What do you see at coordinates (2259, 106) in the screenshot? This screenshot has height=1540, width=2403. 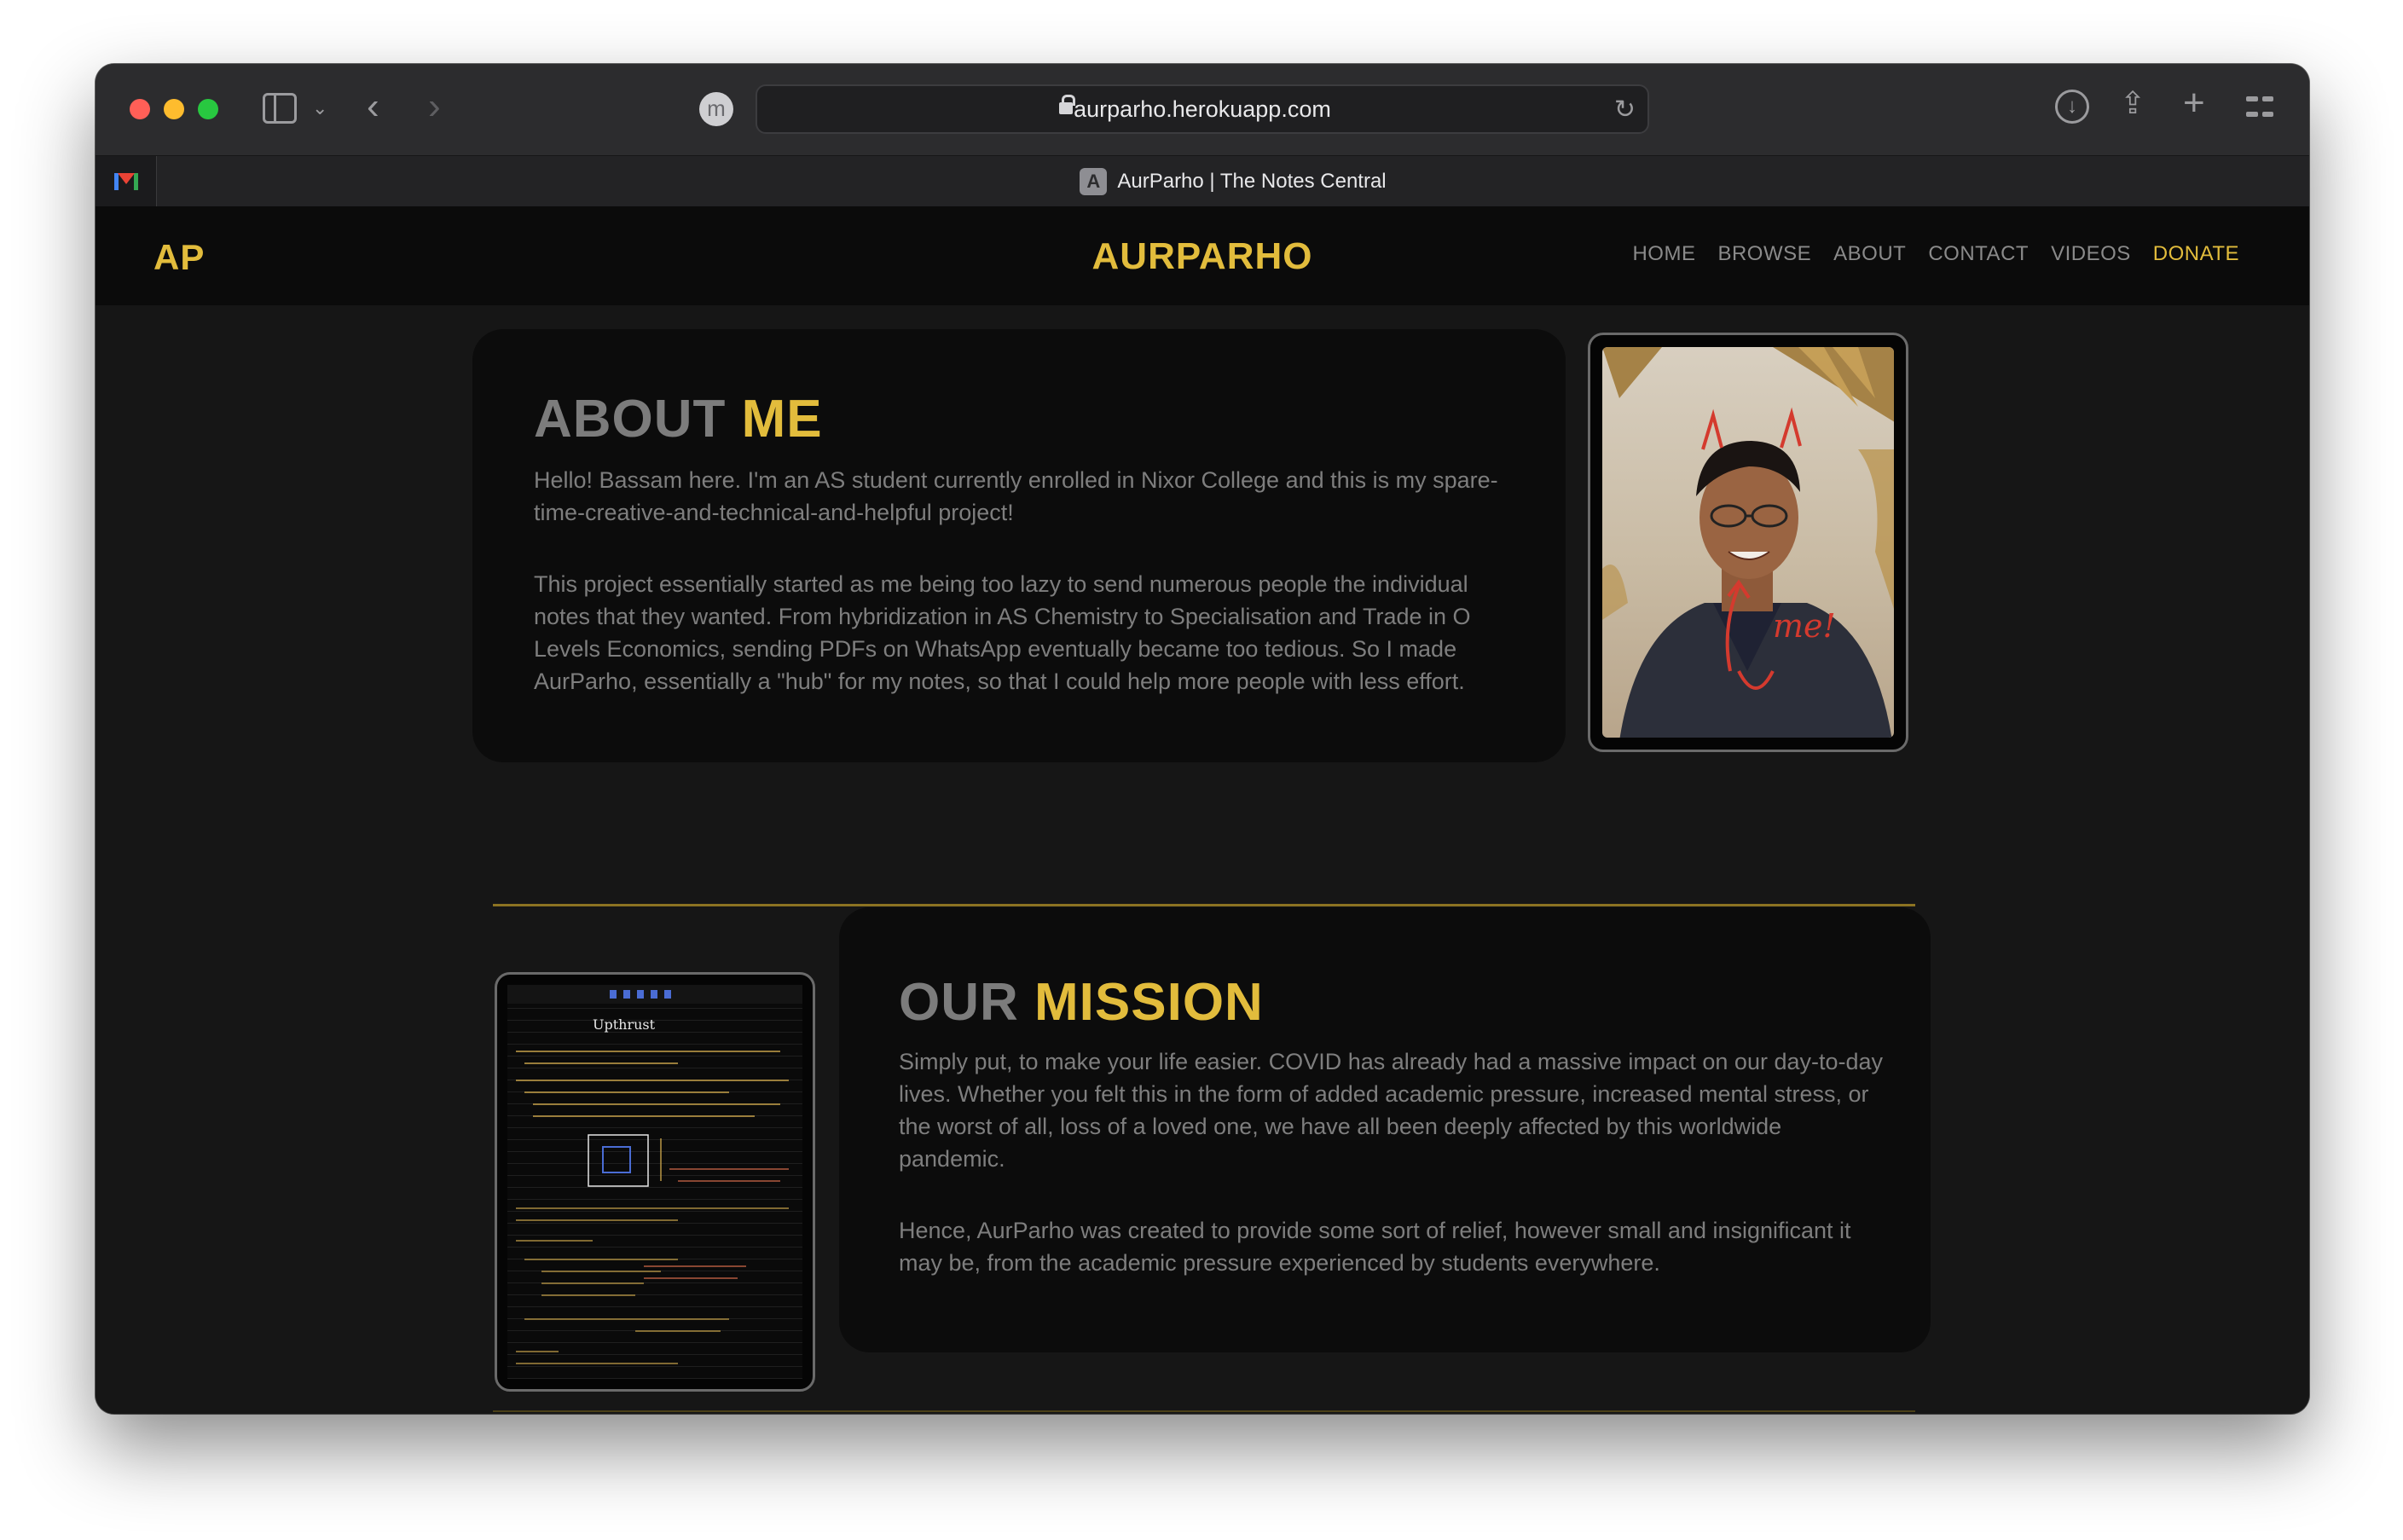 I see `tab-overview-icon` at bounding box center [2259, 106].